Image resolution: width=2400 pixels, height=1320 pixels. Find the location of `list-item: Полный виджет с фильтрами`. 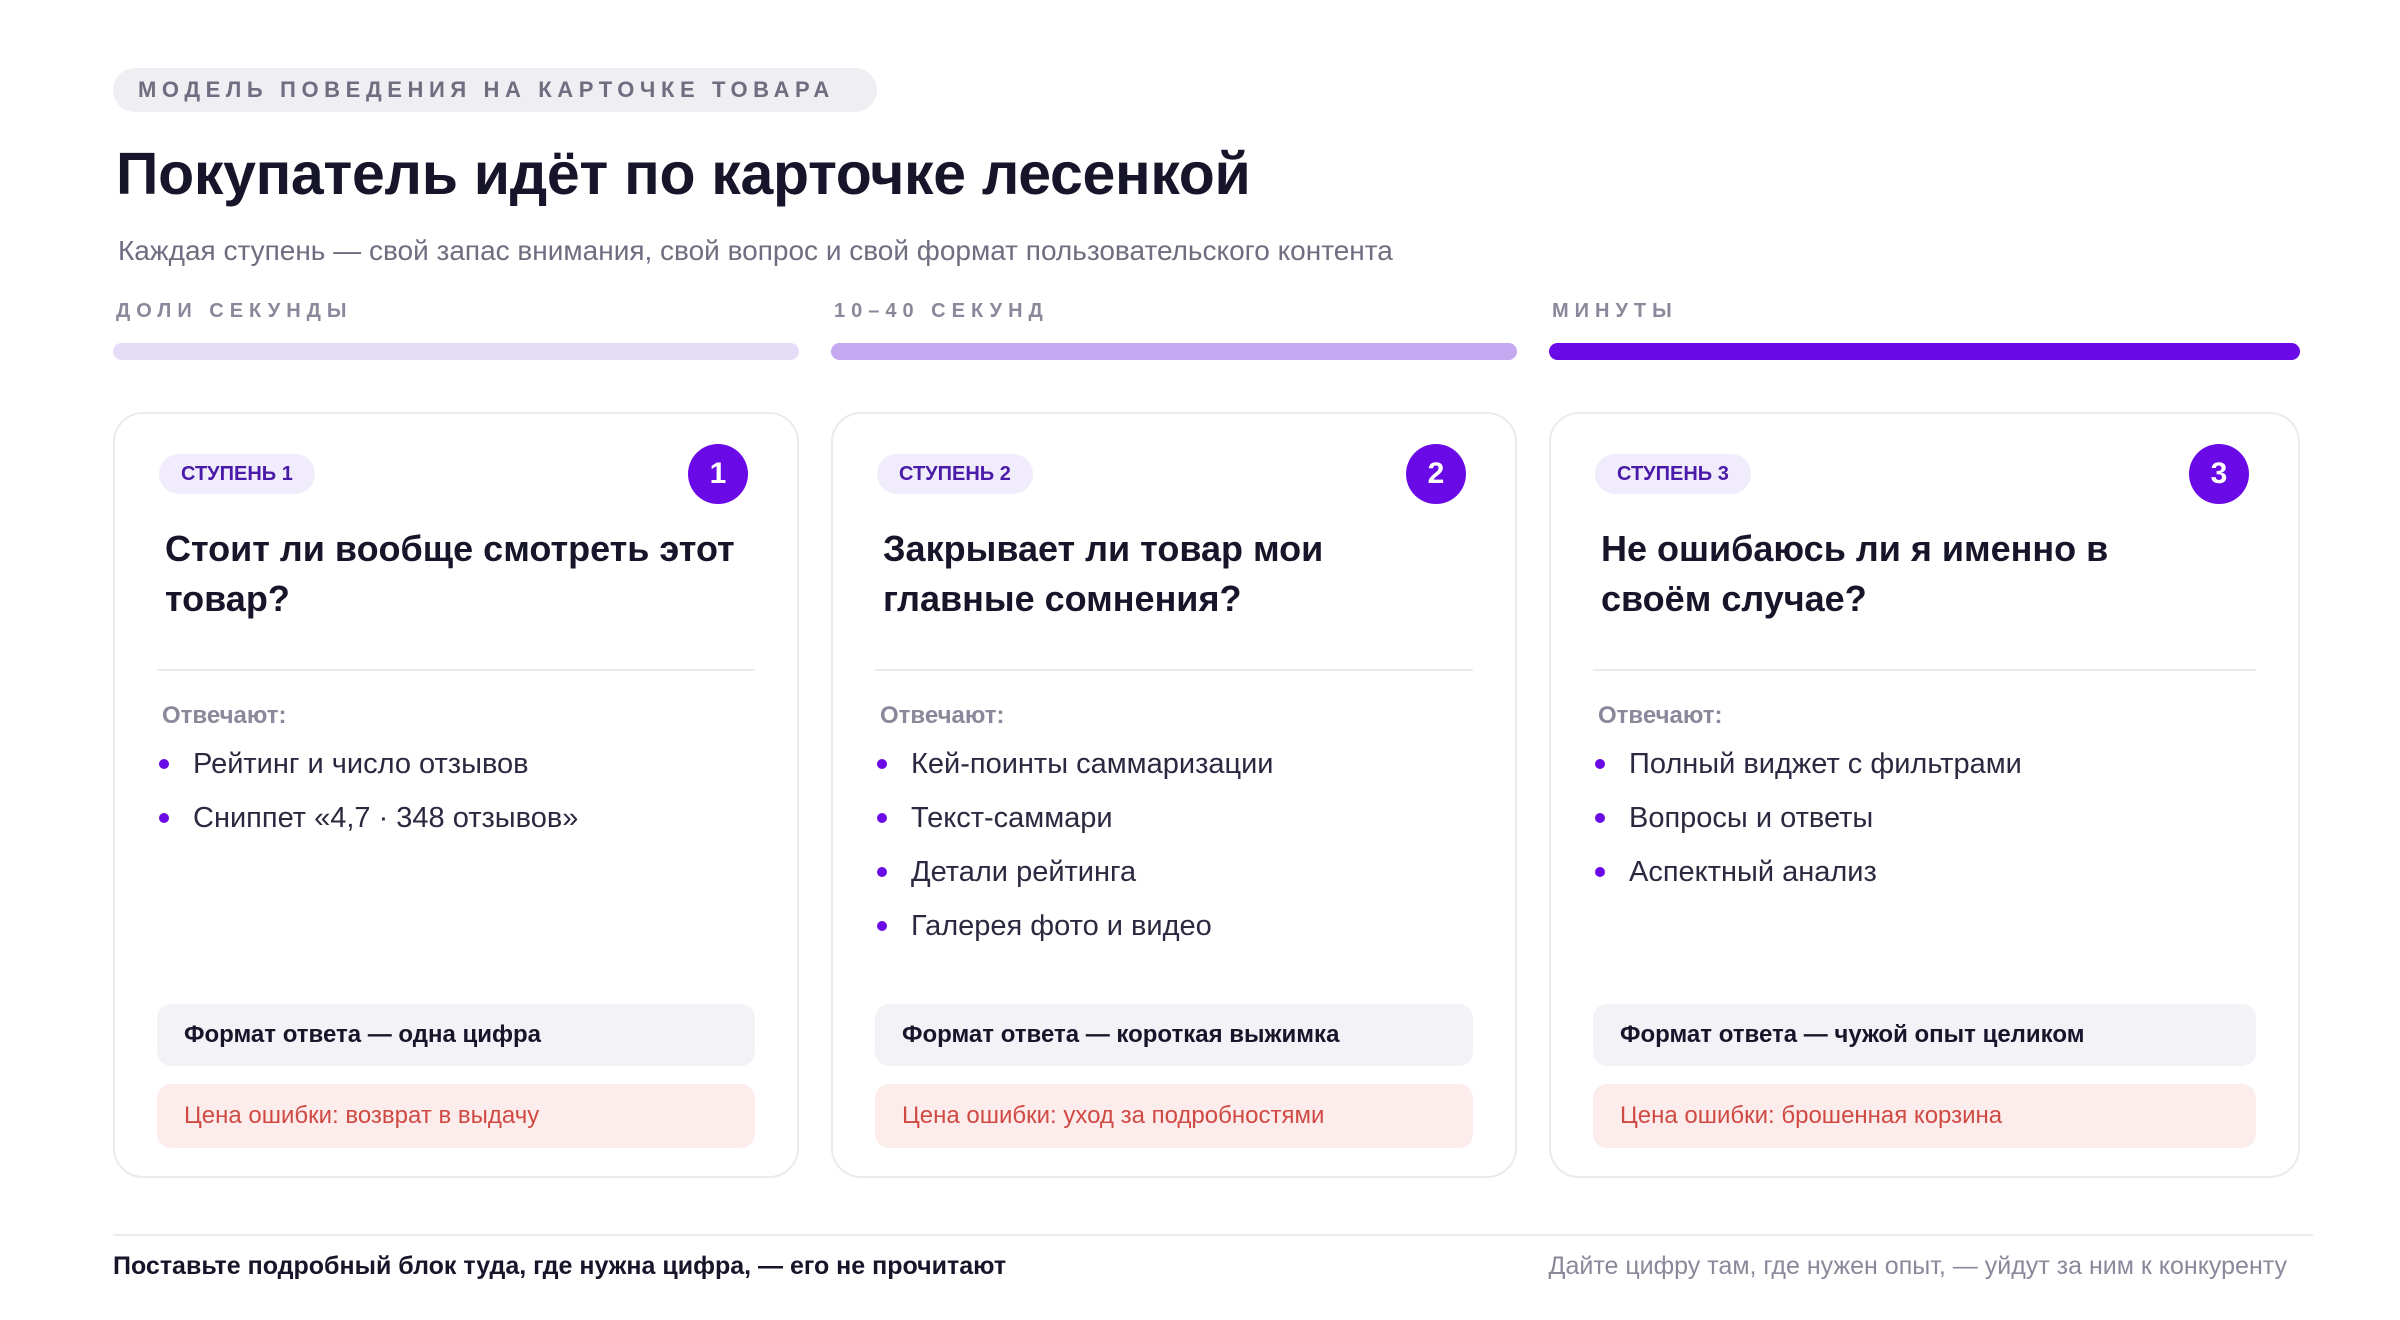

list-item: Полный виджет с фильтрами is located at coordinates (1808, 771).